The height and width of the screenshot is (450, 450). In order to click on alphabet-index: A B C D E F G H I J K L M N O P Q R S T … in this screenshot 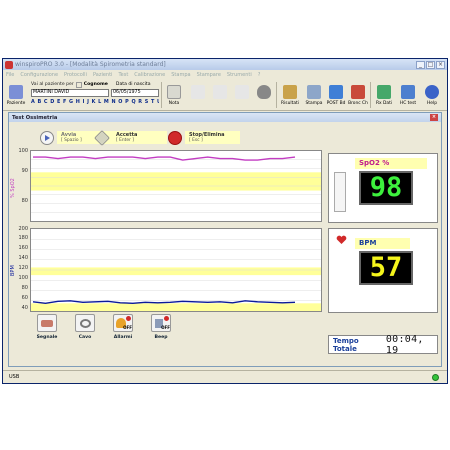, I will do `click(95, 102)`.